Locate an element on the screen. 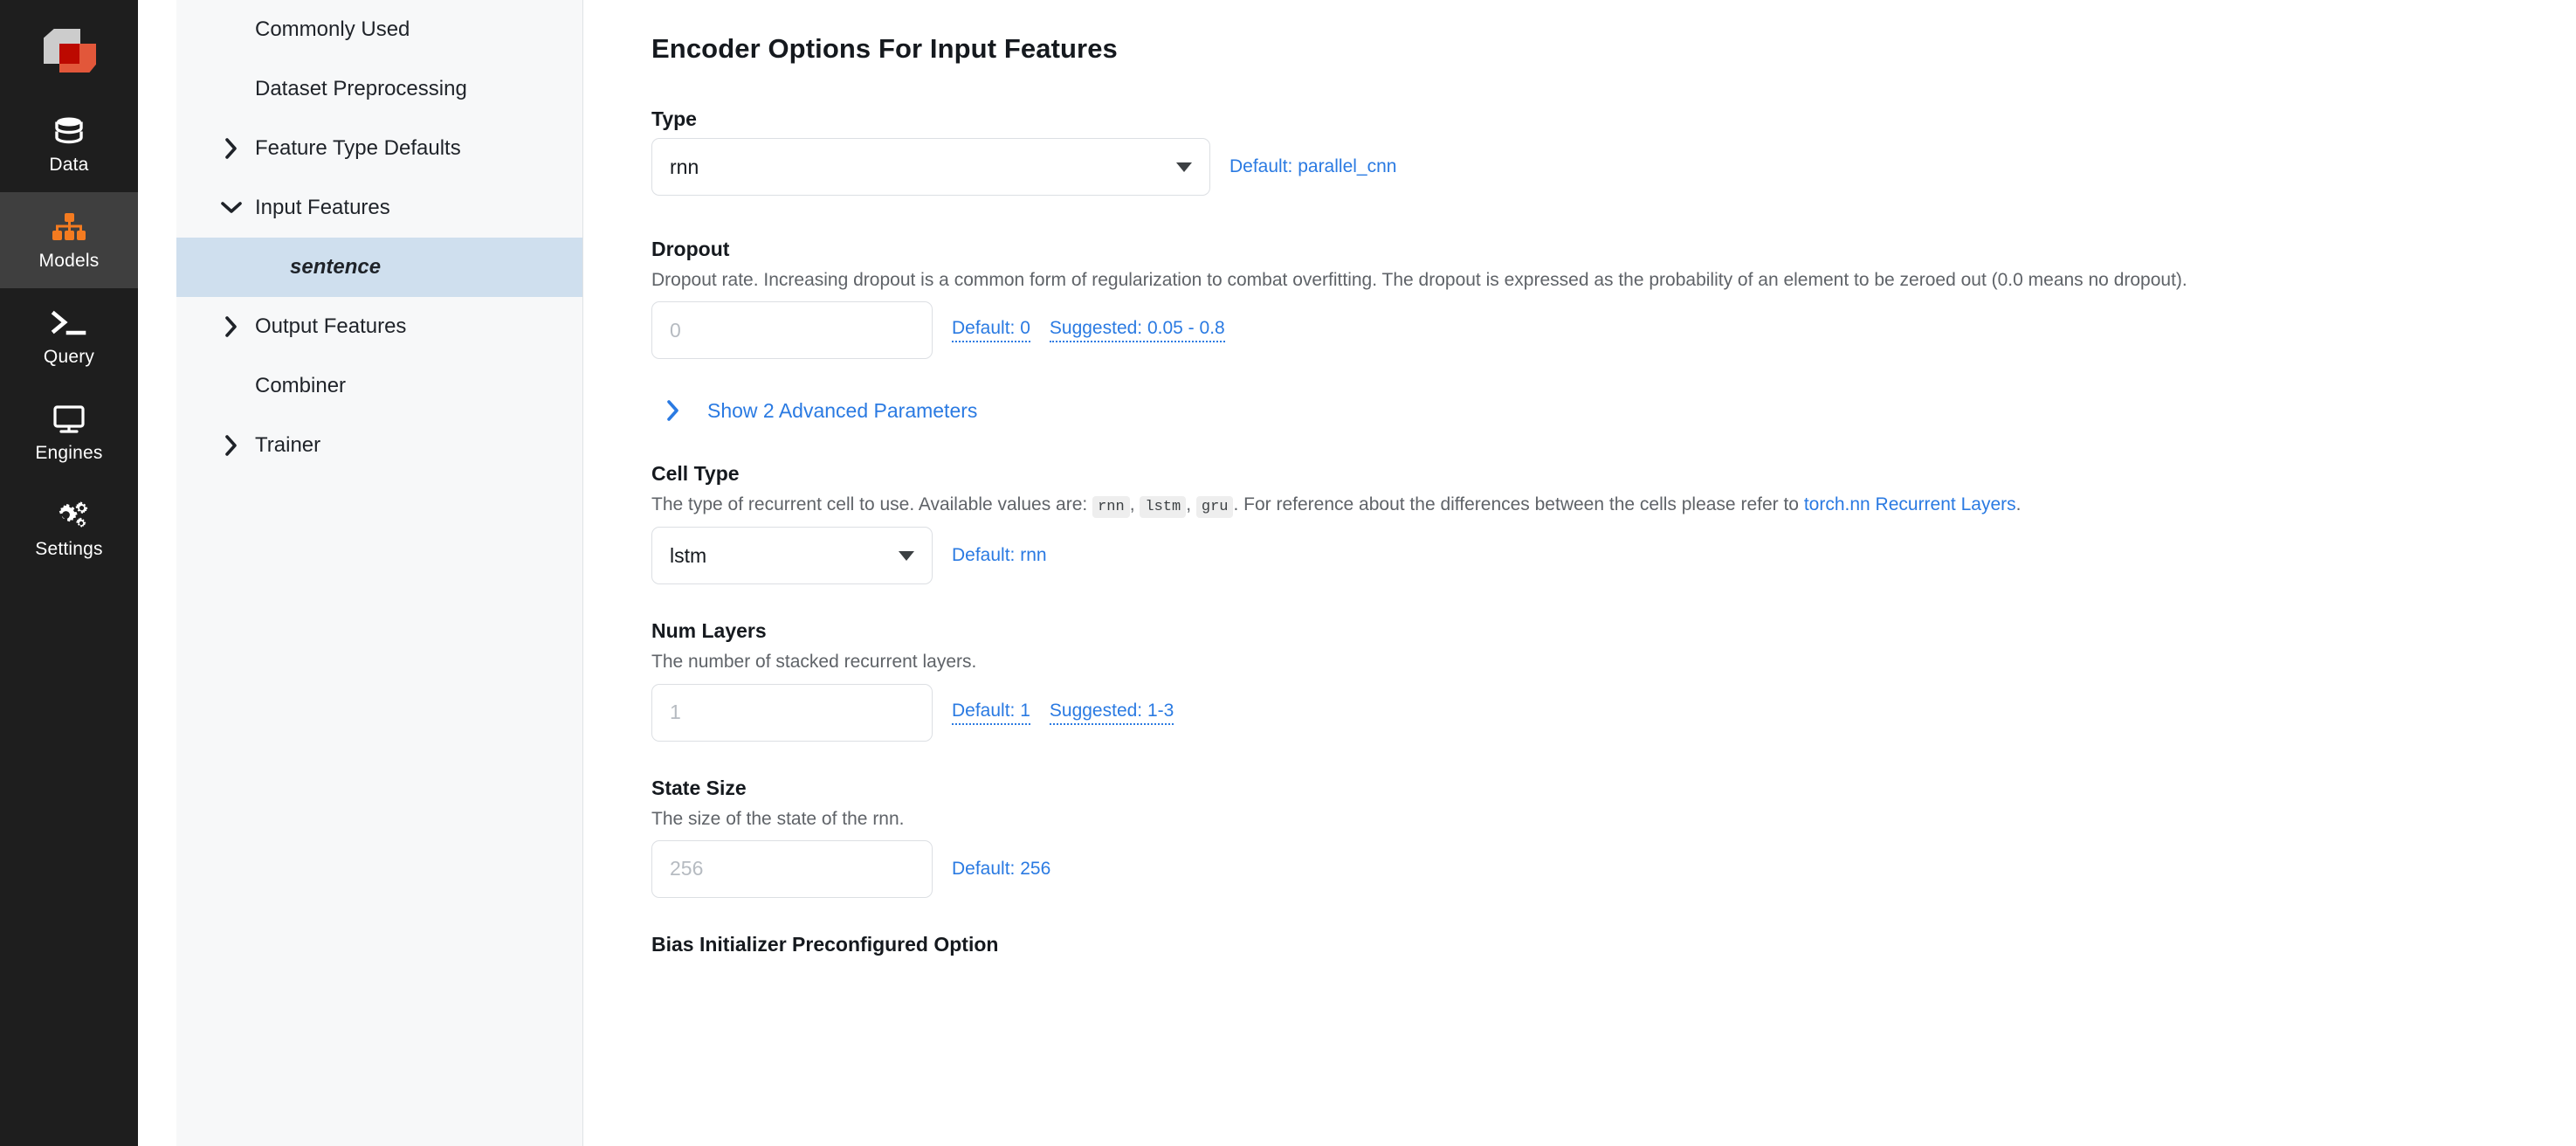  num-layers-input is located at coordinates (792, 712).